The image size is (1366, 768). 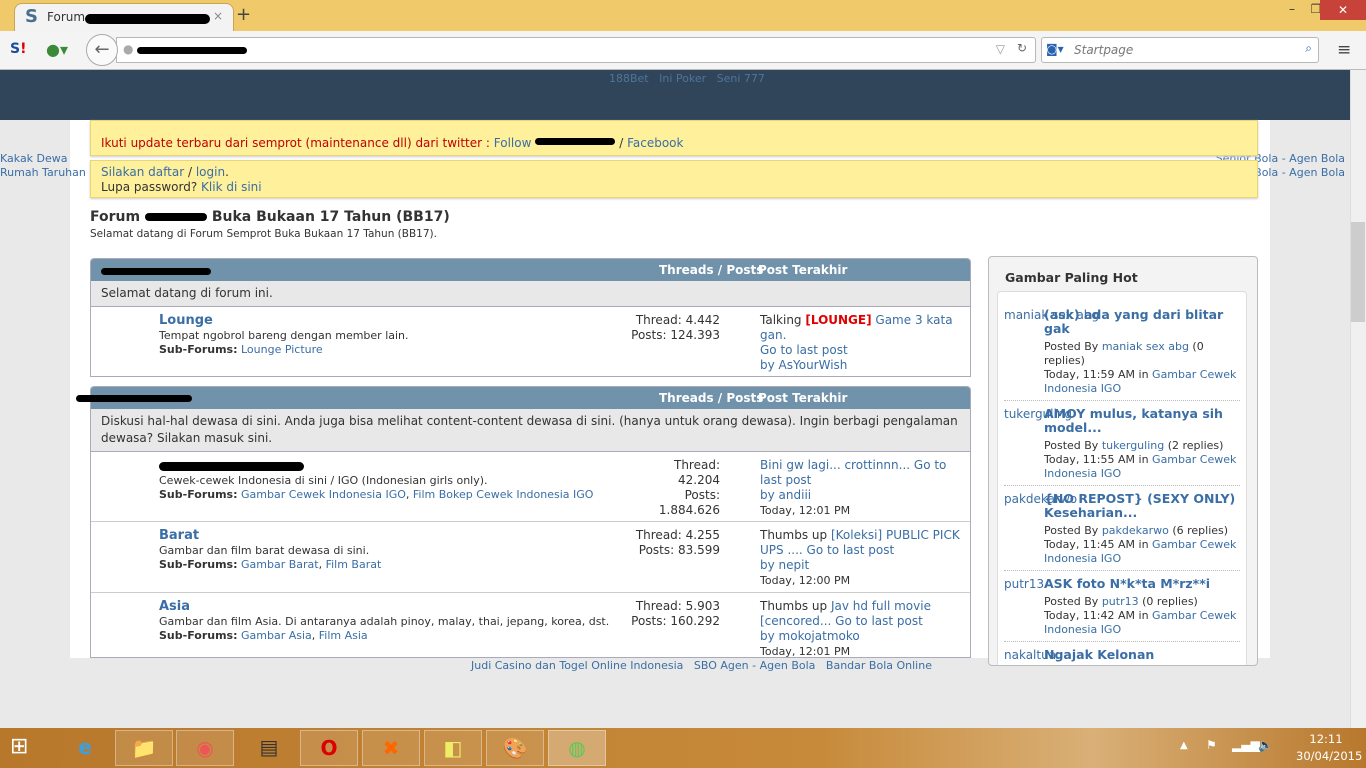 What do you see at coordinates (1024, 584) in the screenshot?
I see `hot-item-avatar-user: putr13` at bounding box center [1024, 584].